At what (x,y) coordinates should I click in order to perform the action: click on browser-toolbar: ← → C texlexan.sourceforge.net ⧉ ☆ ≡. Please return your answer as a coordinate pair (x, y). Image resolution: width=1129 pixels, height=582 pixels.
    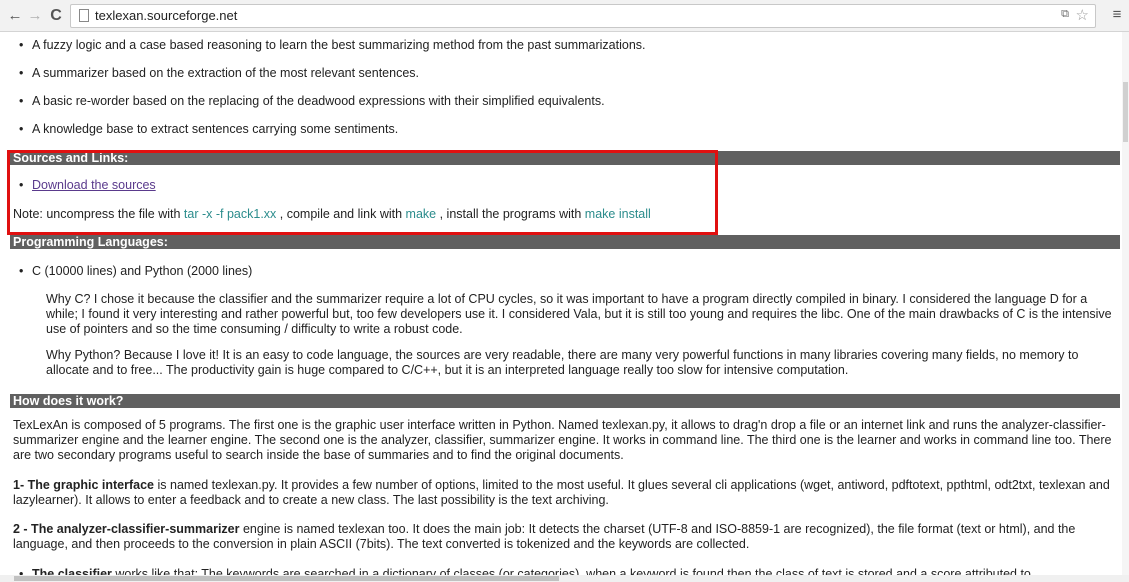
    Looking at the image, I should click on (564, 16).